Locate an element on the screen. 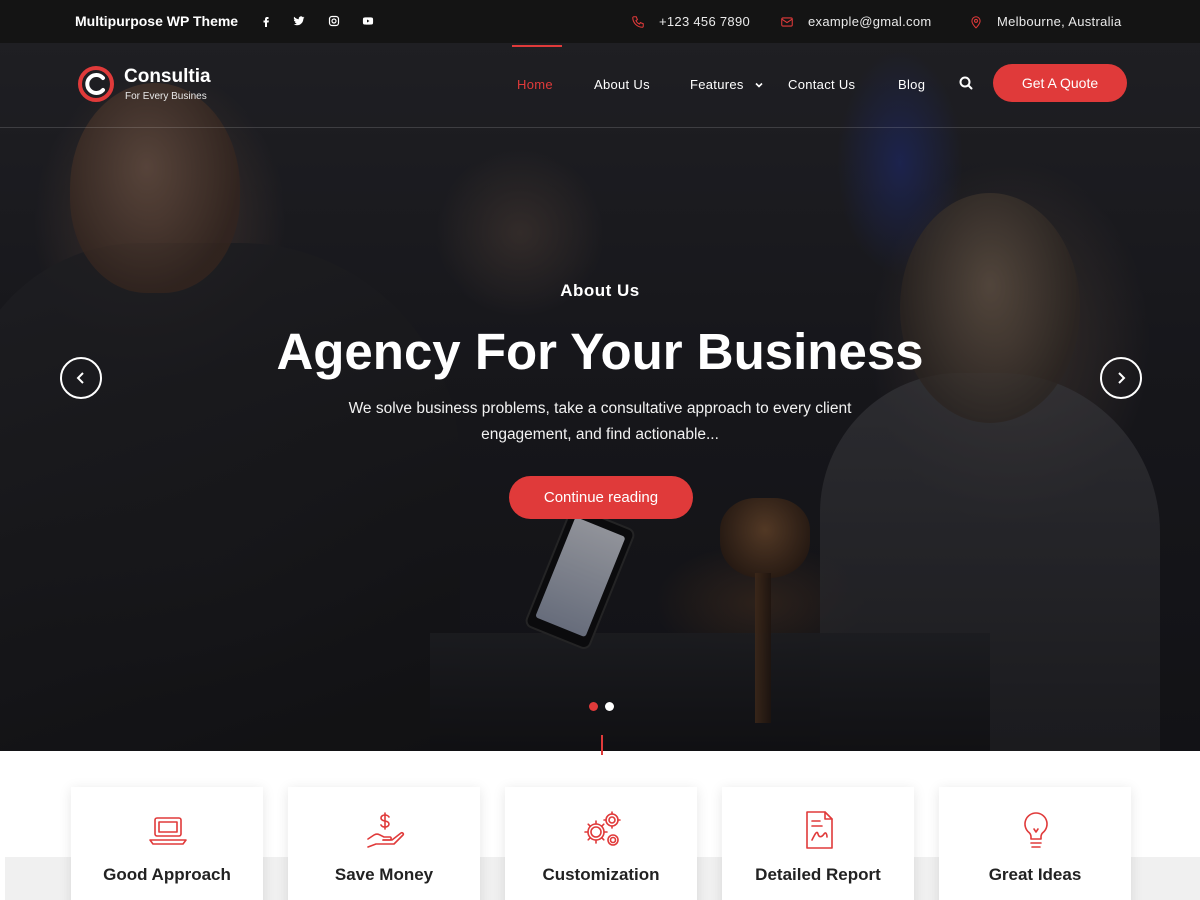  feature-card-great-ideas: Great Ideas is located at coordinates (1035, 843).